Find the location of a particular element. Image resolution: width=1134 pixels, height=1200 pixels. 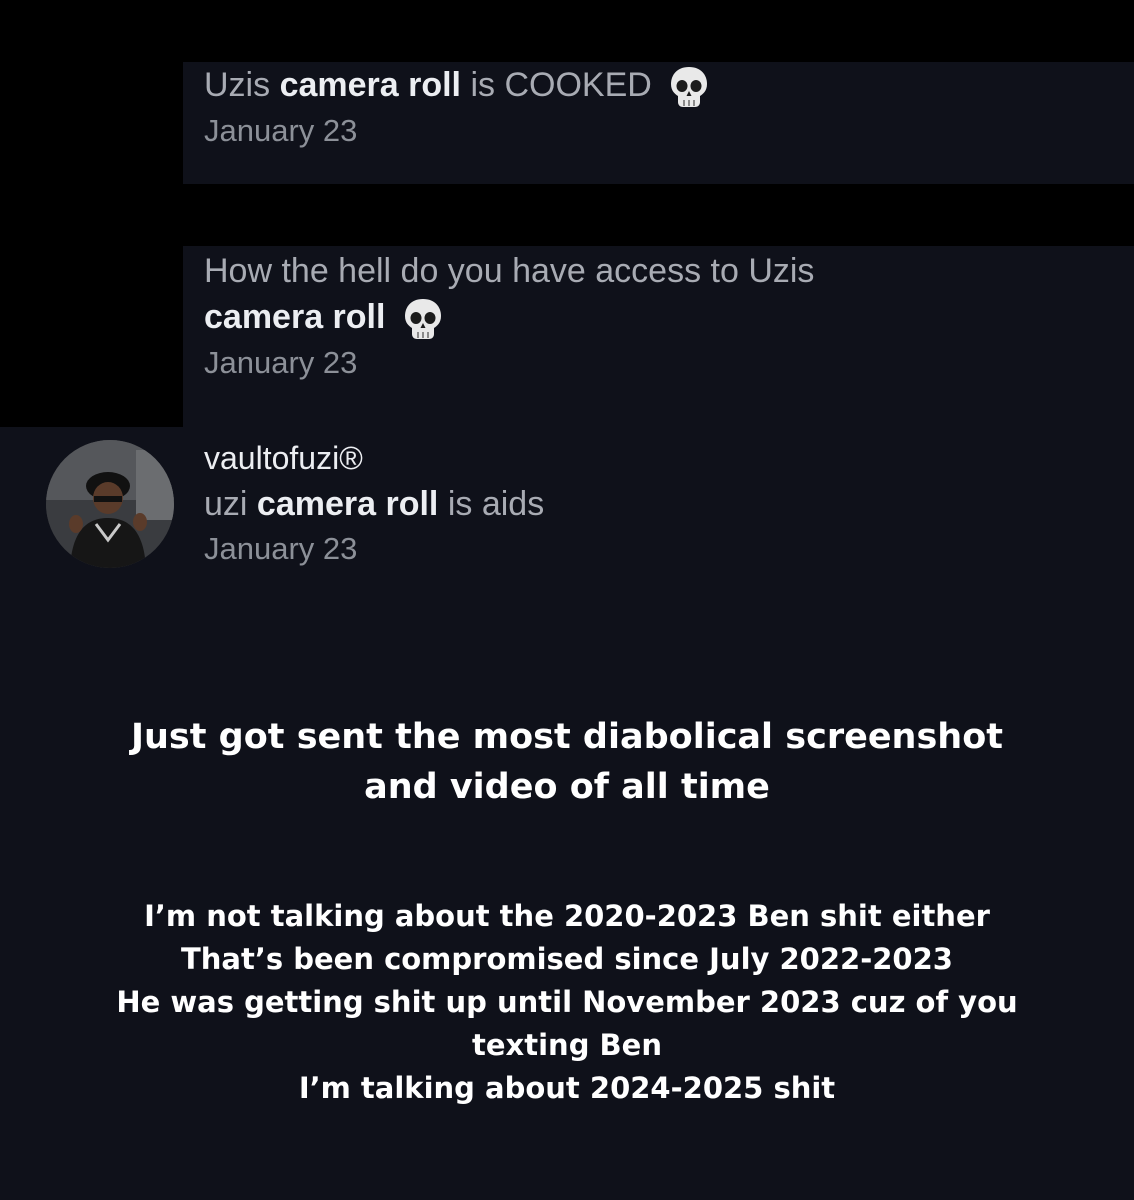

comment-text-start: Uzis is located at coordinates (242, 85).